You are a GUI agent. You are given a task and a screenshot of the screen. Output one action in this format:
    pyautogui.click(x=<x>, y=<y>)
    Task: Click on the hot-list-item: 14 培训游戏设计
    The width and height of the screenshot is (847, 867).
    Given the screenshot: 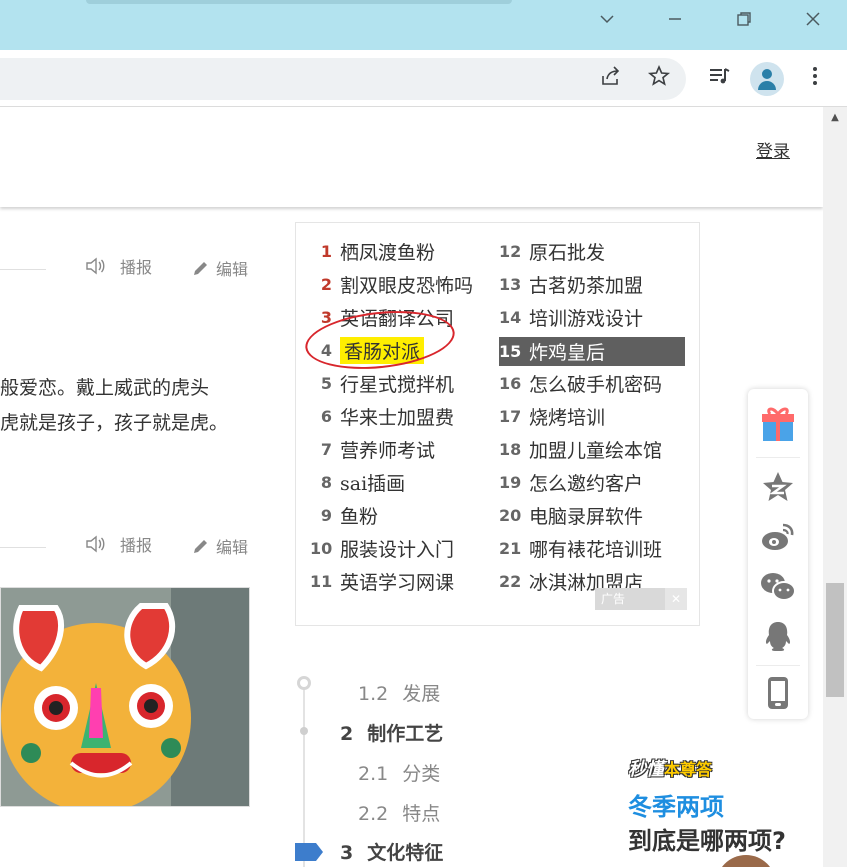 What is the action you would take?
    pyautogui.click(x=571, y=317)
    